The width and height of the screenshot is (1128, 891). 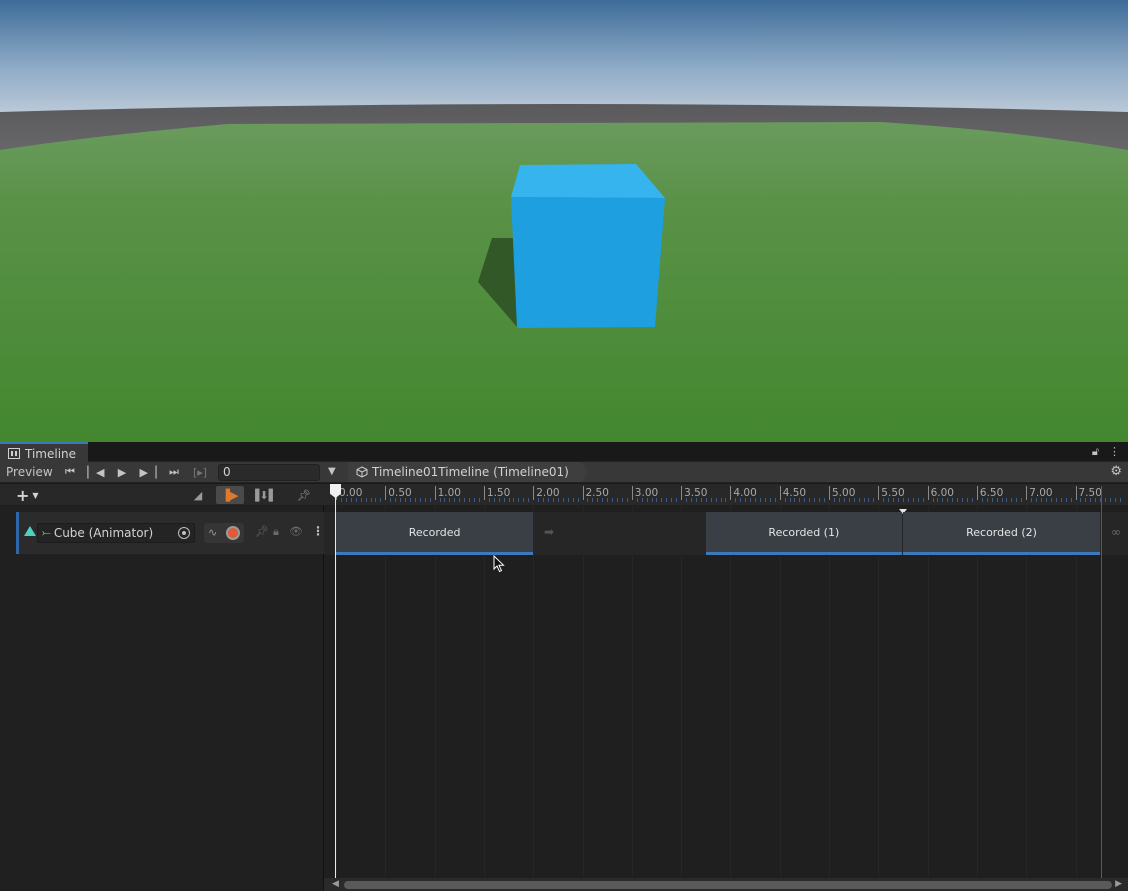 What do you see at coordinates (224, 533) in the screenshot?
I see `curves-record-group: ∿` at bounding box center [224, 533].